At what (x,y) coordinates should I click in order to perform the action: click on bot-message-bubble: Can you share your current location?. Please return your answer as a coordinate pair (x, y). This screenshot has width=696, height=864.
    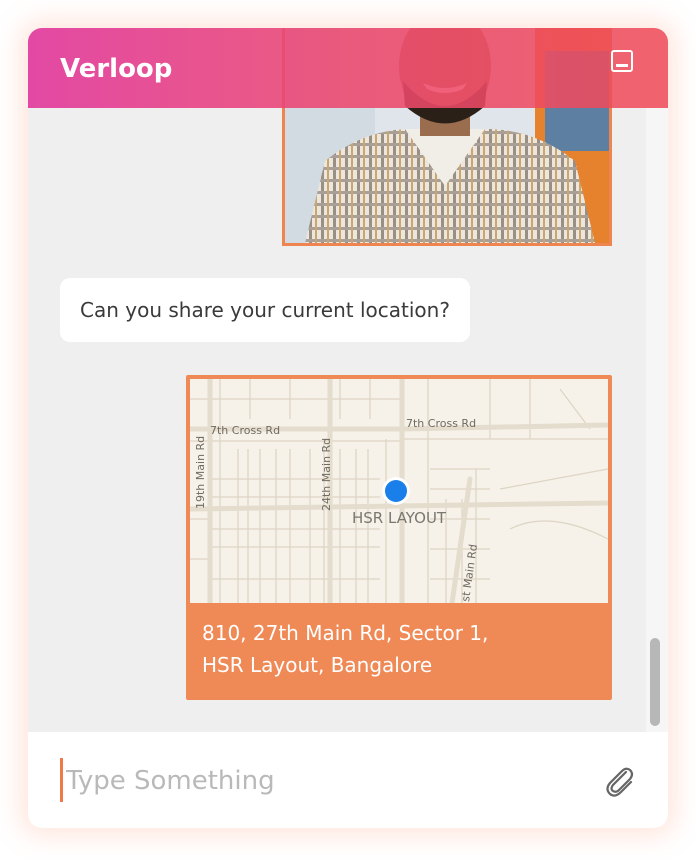
    Looking at the image, I should click on (265, 310).